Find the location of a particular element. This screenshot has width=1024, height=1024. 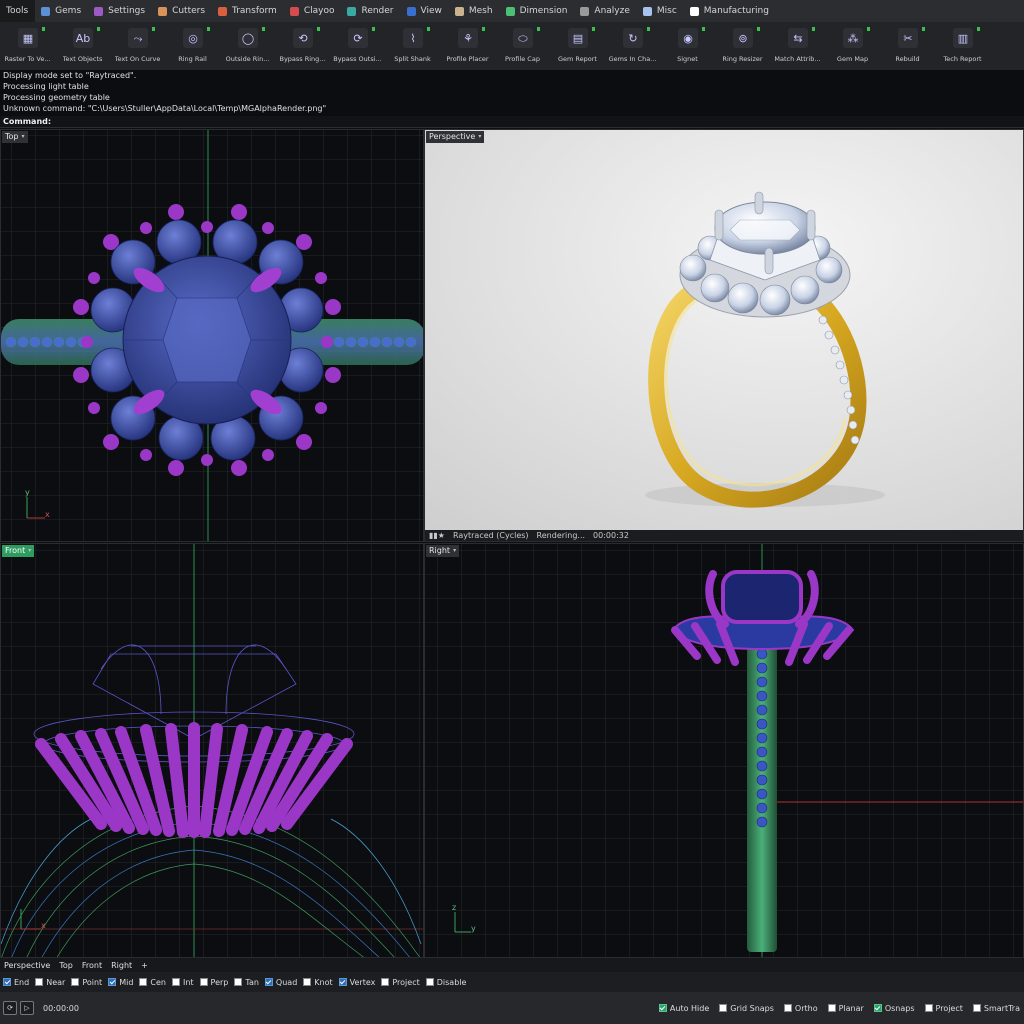

tab-cutters: Cutters is located at coordinates (182, 11).